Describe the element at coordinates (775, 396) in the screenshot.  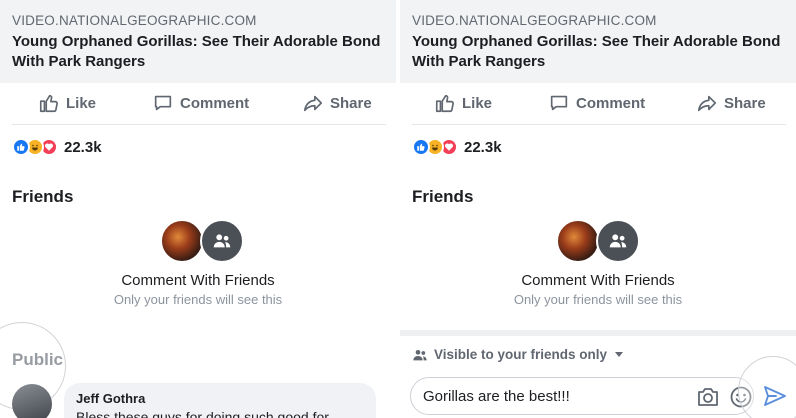
I see `send-icon` at that location.